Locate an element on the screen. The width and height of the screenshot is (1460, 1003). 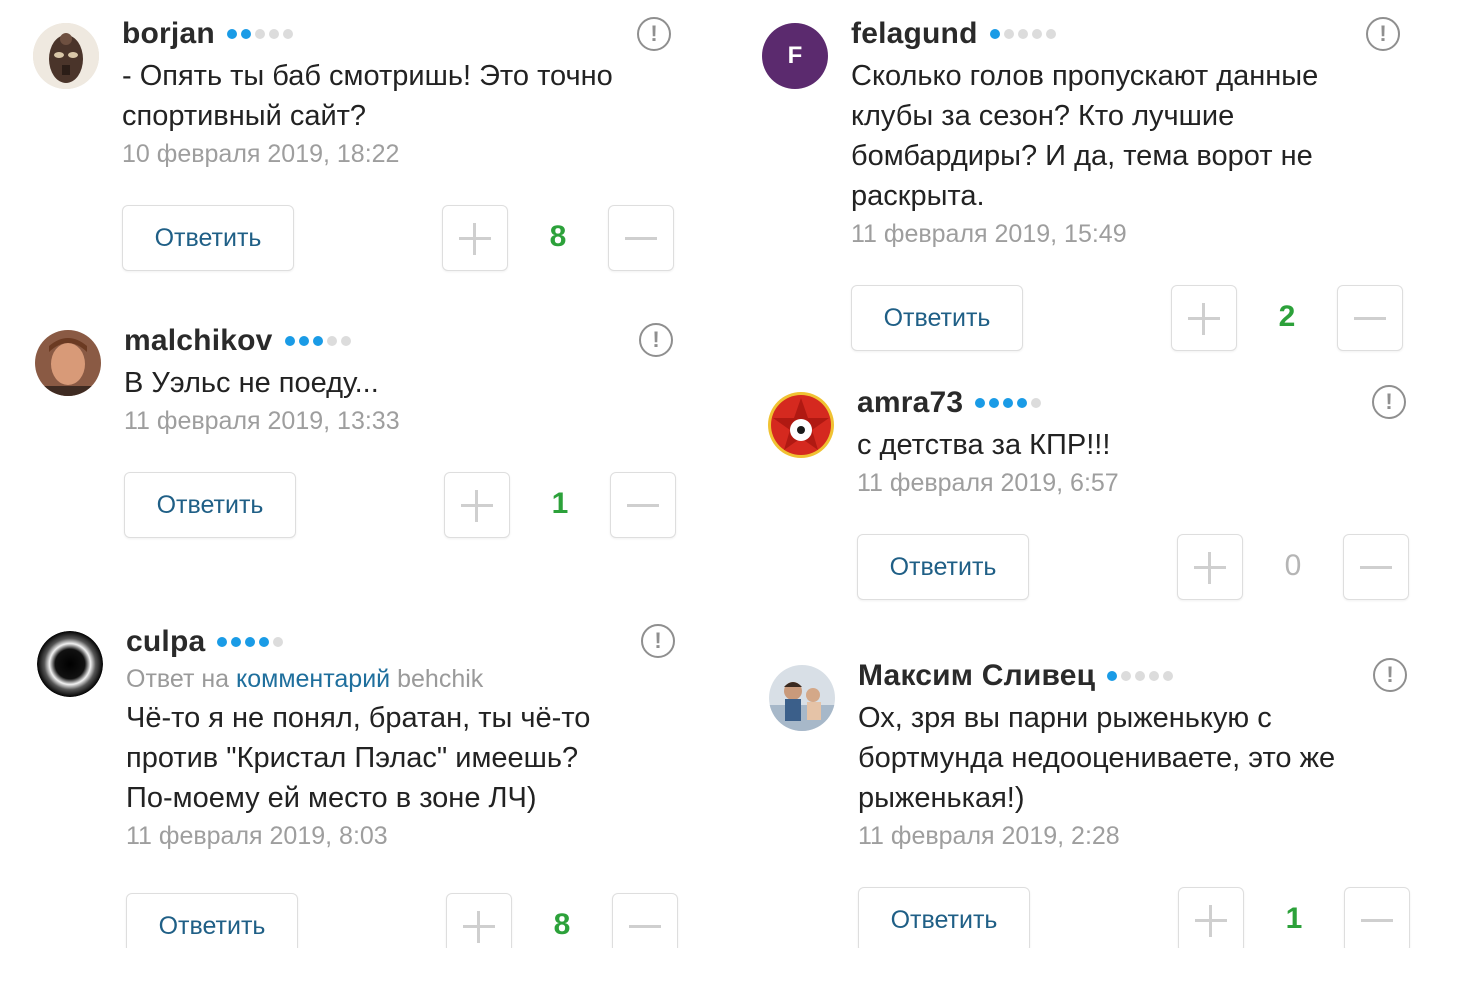
username: Максим Сливец is located at coordinates (976, 676).